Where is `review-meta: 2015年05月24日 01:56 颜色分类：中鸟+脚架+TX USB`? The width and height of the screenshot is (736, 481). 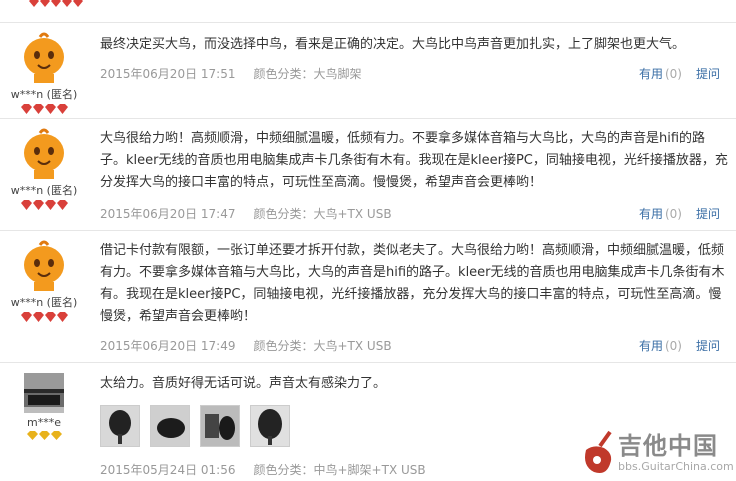 review-meta: 2015年05月24日 01:56 颜色分类：中鸟+脚架+TX USB is located at coordinates (263, 469).